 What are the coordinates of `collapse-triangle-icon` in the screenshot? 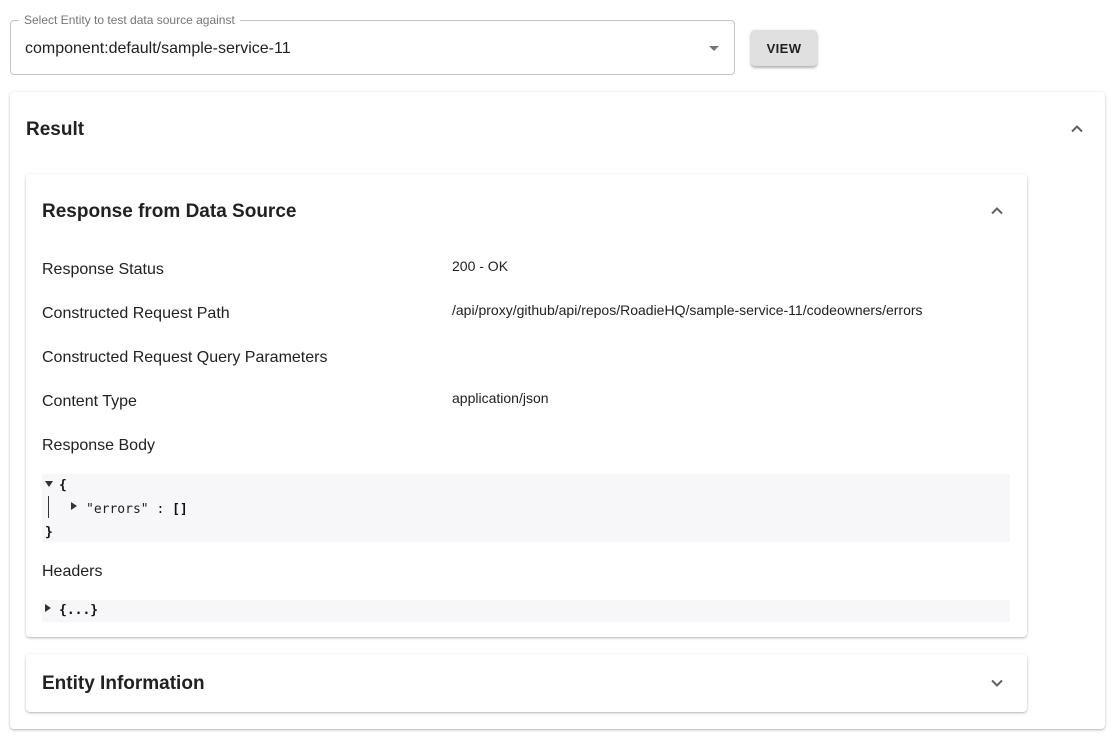 It's located at (49, 484).